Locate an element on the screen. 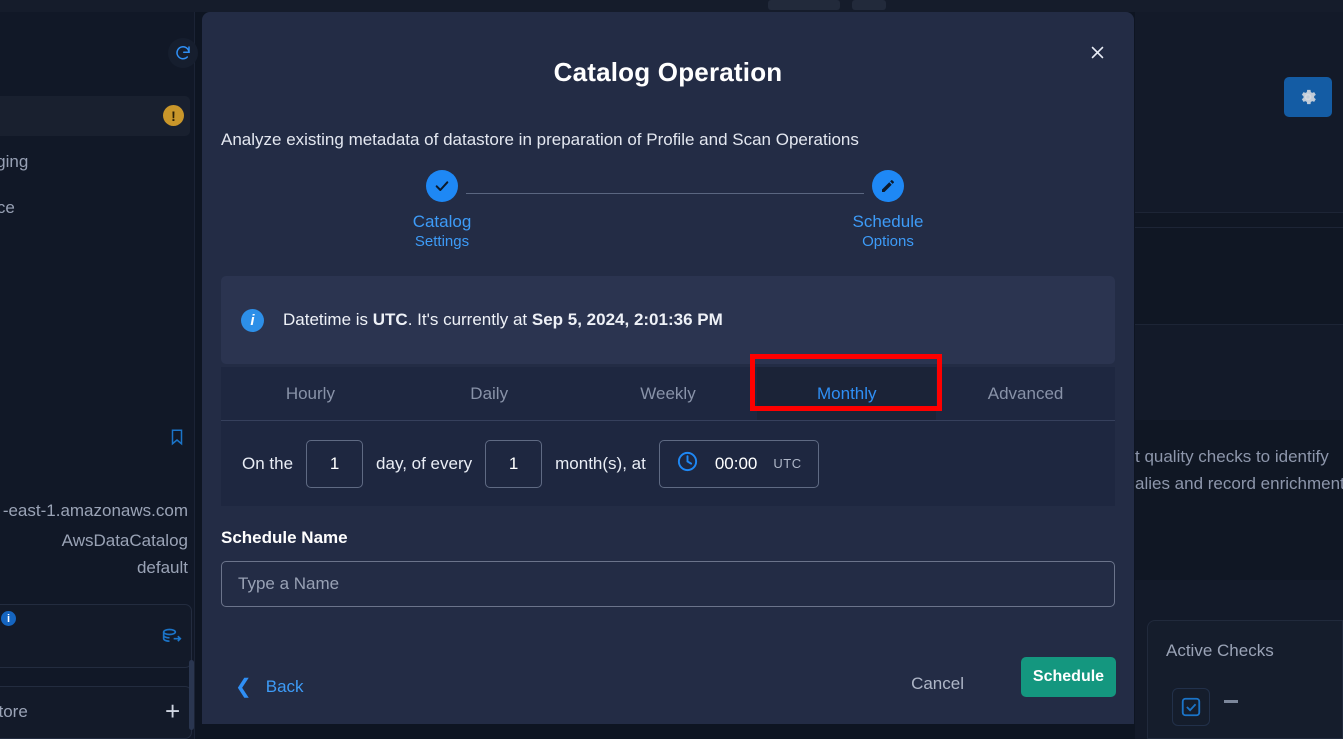  cancel-button: Cancel is located at coordinates (937, 684).